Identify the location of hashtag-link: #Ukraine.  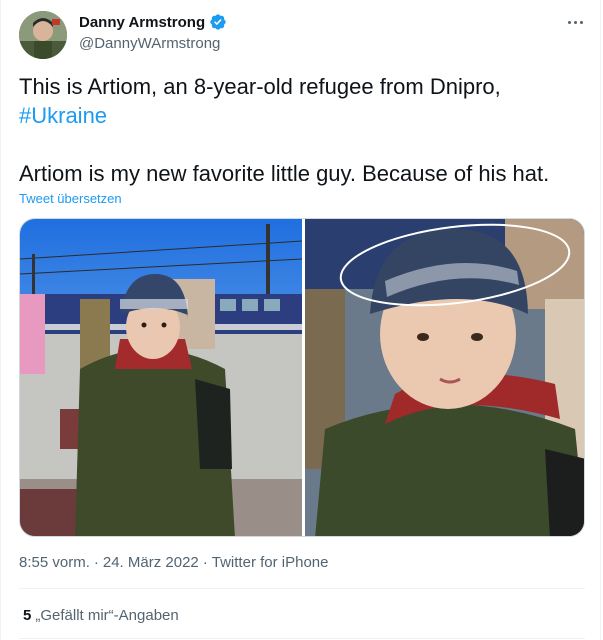
(63, 115).